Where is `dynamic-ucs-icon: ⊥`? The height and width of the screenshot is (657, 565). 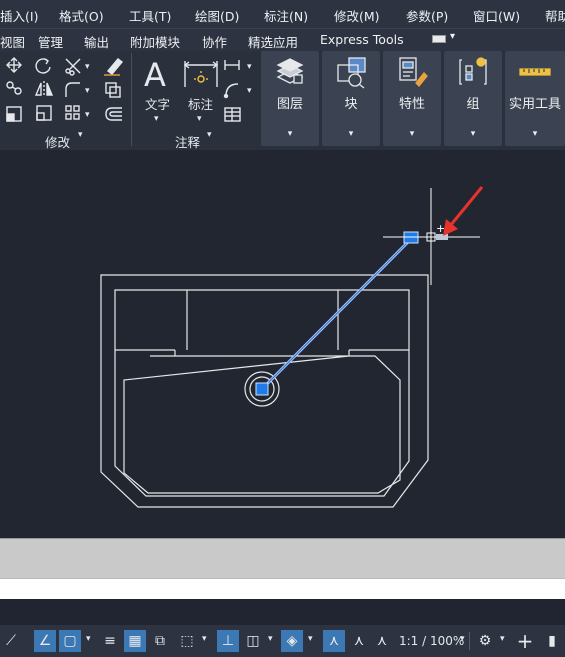 dynamic-ucs-icon: ⊥ is located at coordinates (228, 641).